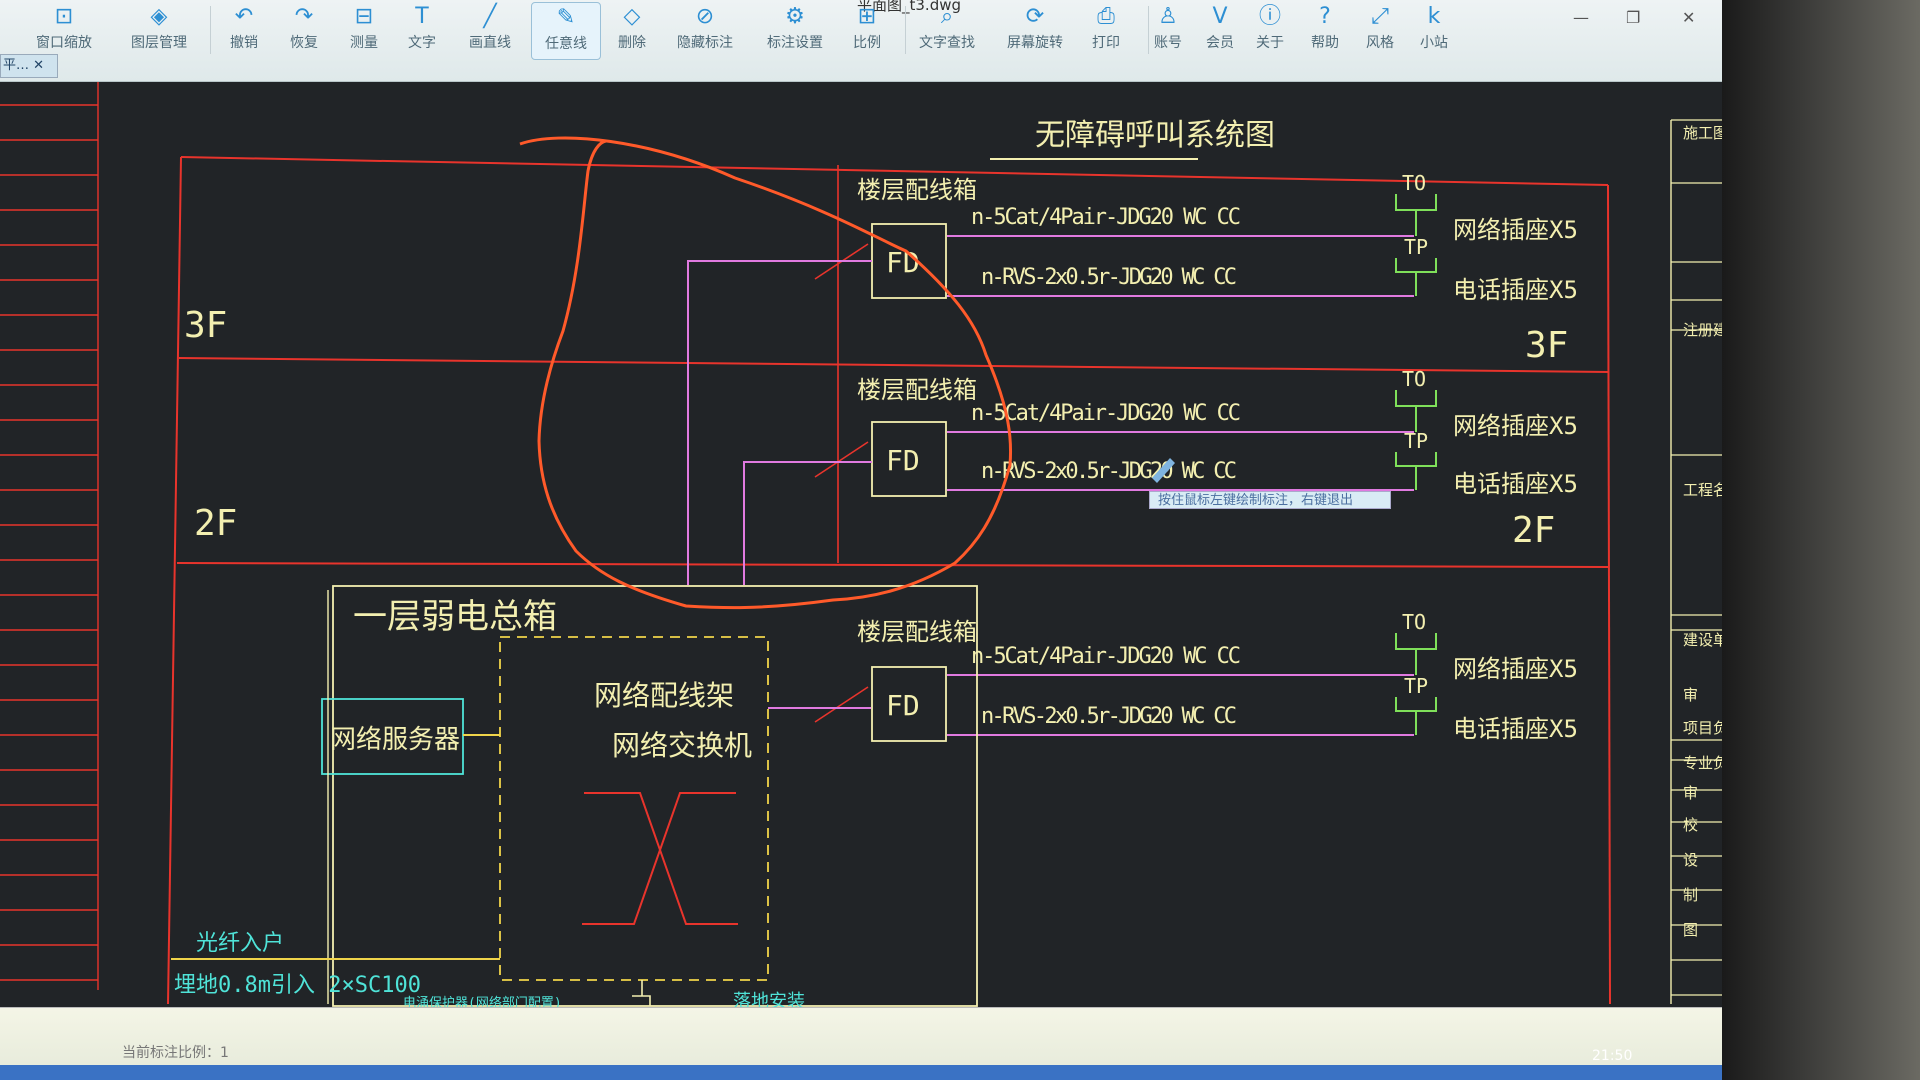 Image resolution: width=1920 pixels, height=1080 pixels. I want to click on maximize-button: ❐, so click(1633, 17).